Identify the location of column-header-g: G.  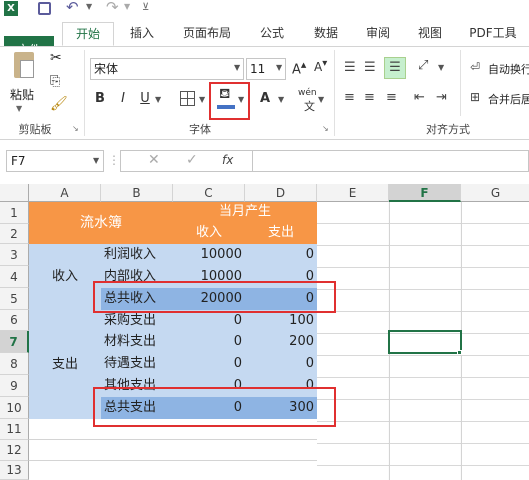
(495, 193).